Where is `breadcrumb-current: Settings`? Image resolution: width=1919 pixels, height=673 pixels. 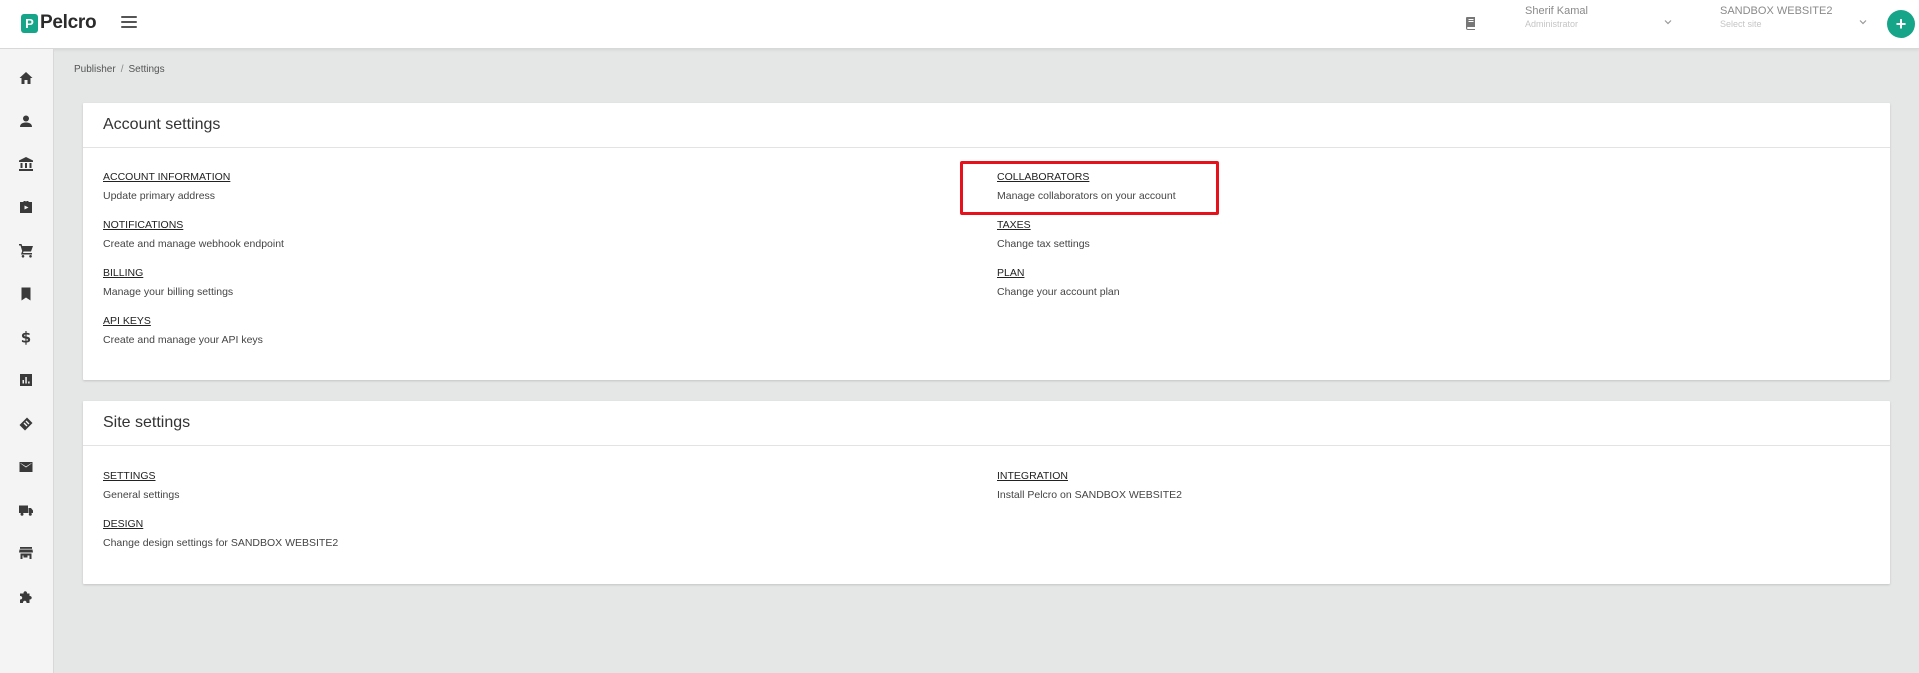 breadcrumb-current: Settings is located at coordinates (146, 69).